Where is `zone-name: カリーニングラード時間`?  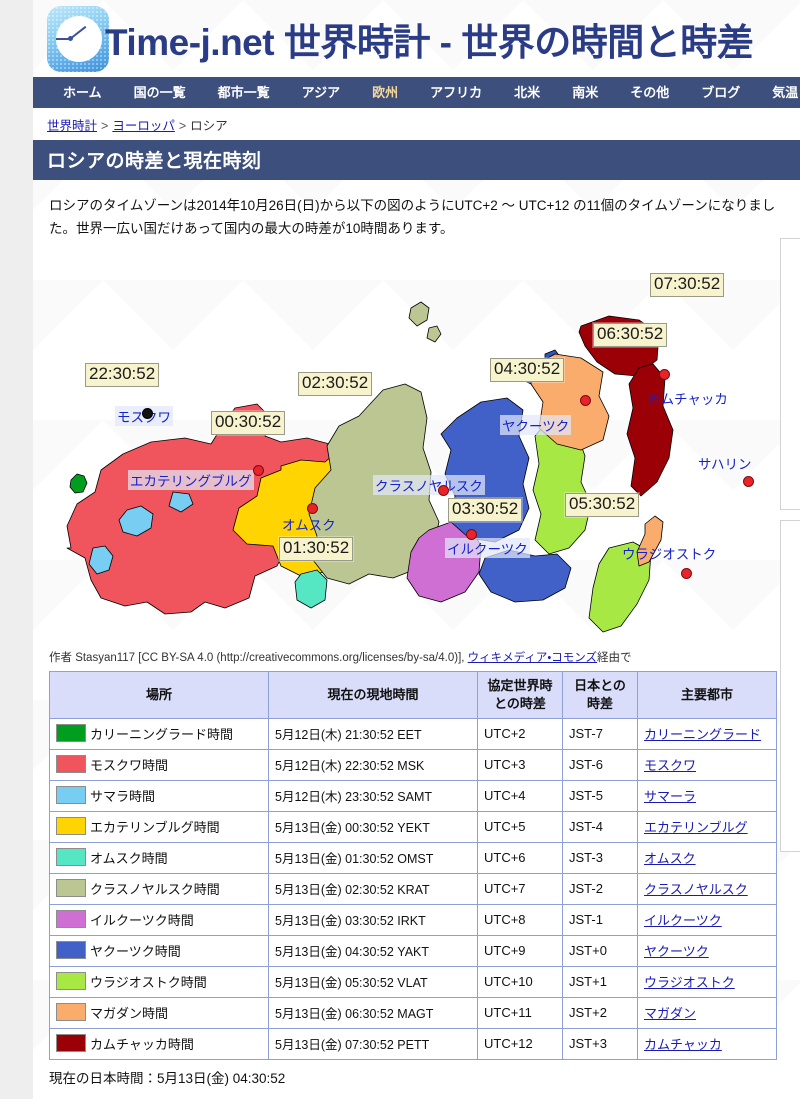 zone-name: カリーニングラード時間 is located at coordinates (162, 735).